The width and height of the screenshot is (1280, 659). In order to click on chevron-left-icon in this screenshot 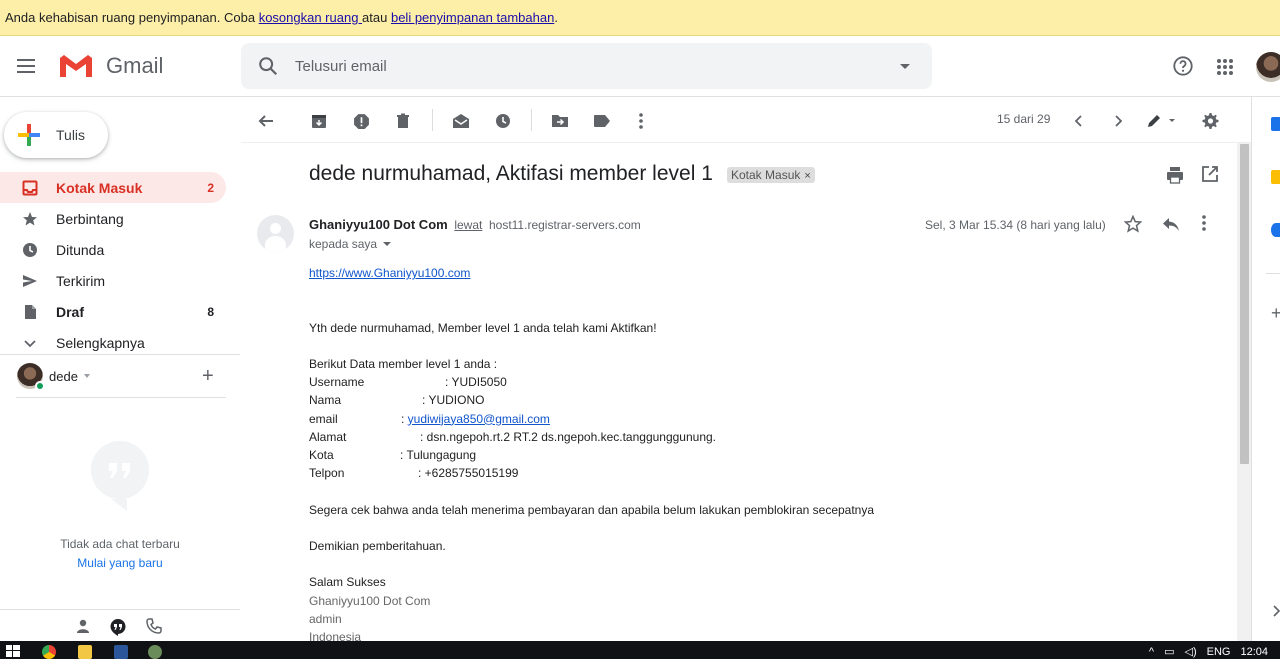, I will do `click(1079, 121)`.